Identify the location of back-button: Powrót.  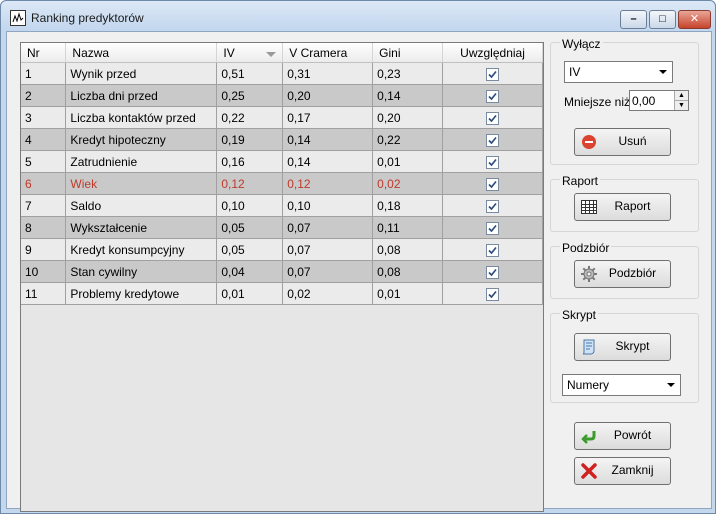
(622, 436).